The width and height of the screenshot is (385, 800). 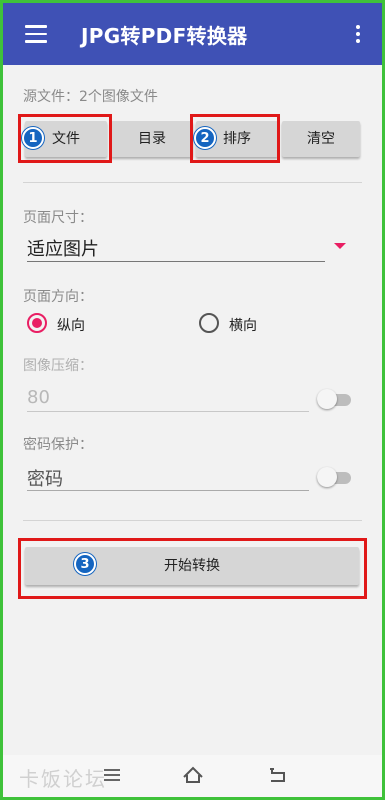 I want to click on step-badge-2: 2, so click(x=205, y=138).